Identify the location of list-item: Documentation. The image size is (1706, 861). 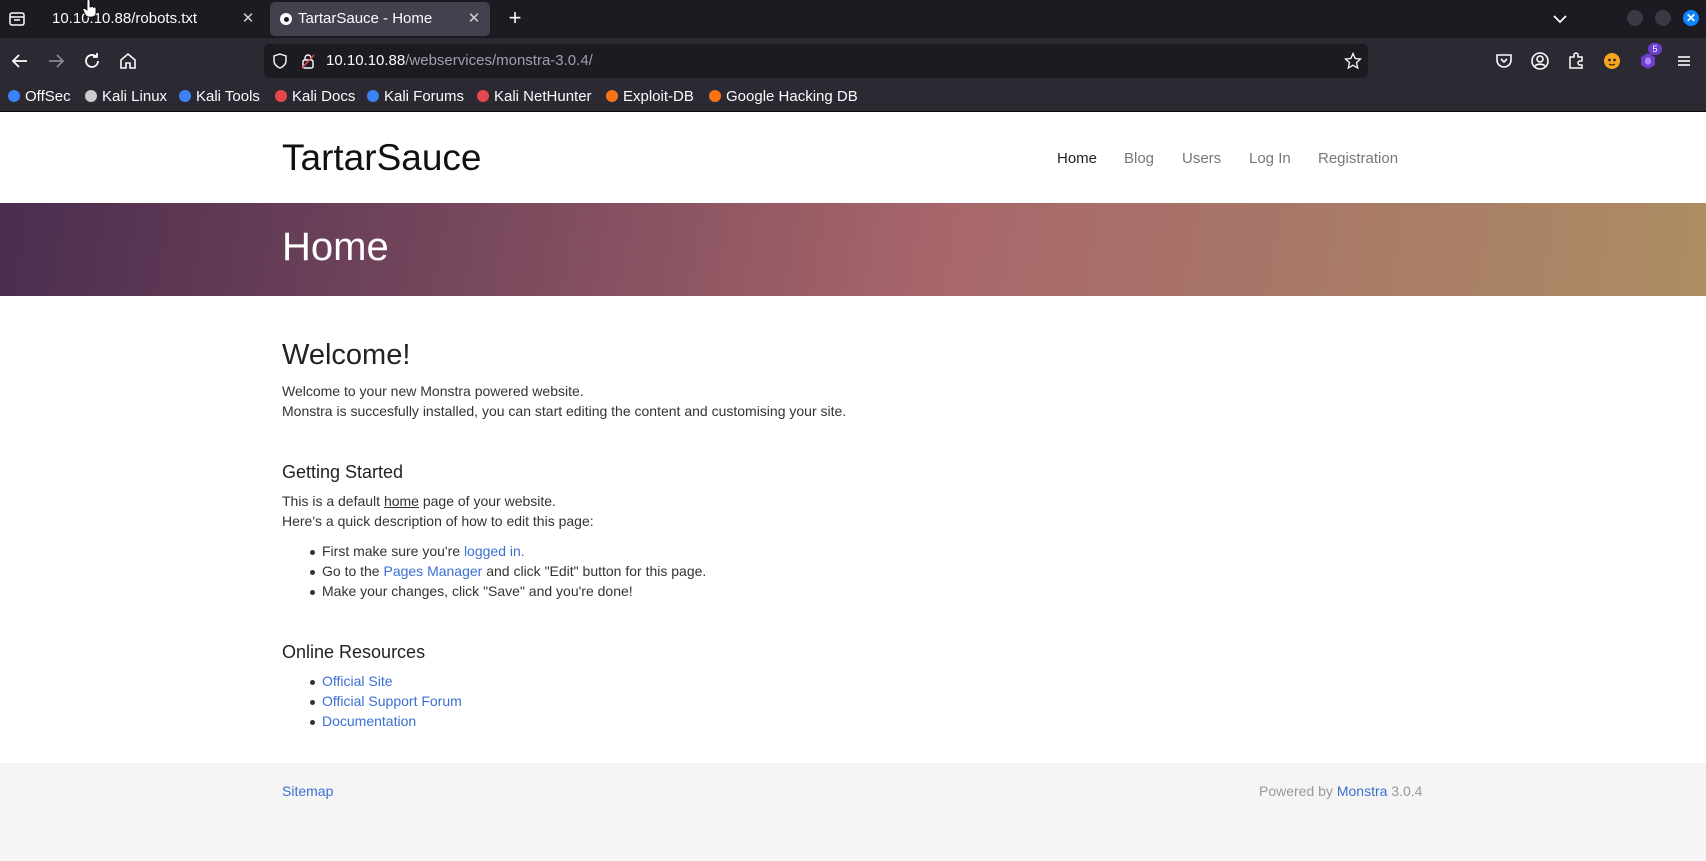
(362, 721).